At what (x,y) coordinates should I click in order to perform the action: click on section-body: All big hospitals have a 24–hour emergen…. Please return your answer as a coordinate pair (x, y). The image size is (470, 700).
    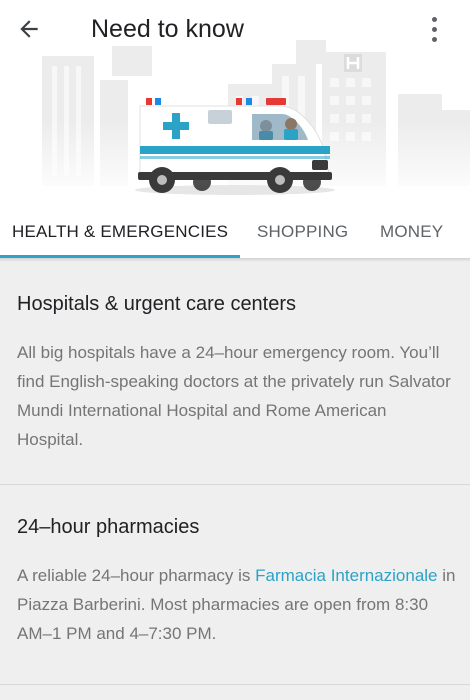
    Looking at the image, I should click on (234, 396).